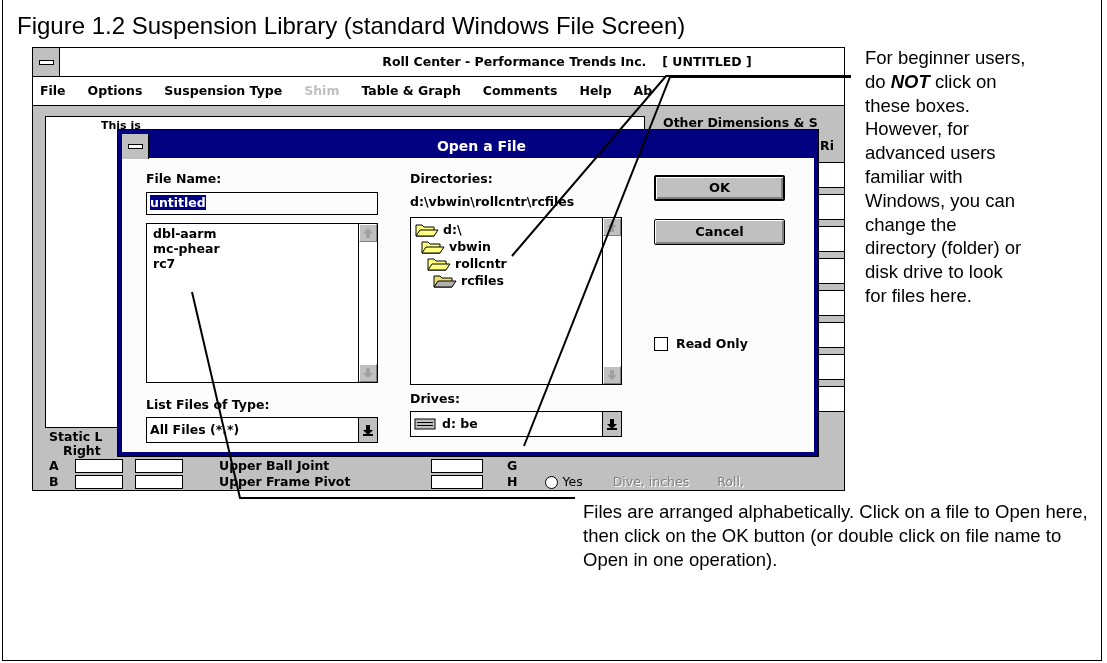 The image size is (1107, 663). I want to click on file-name-field: untitled, so click(262, 203).